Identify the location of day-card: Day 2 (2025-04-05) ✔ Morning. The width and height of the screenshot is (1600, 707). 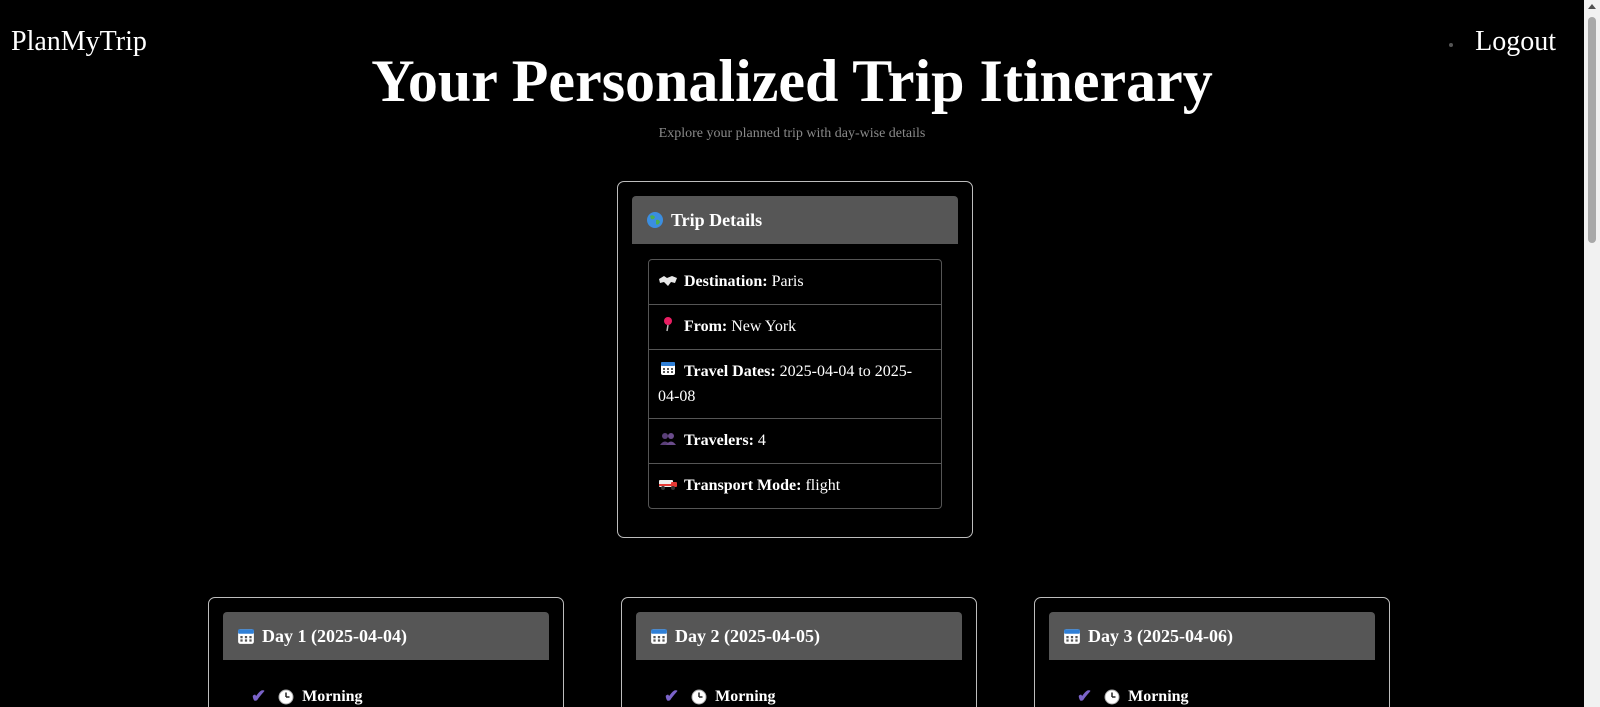
(799, 652).